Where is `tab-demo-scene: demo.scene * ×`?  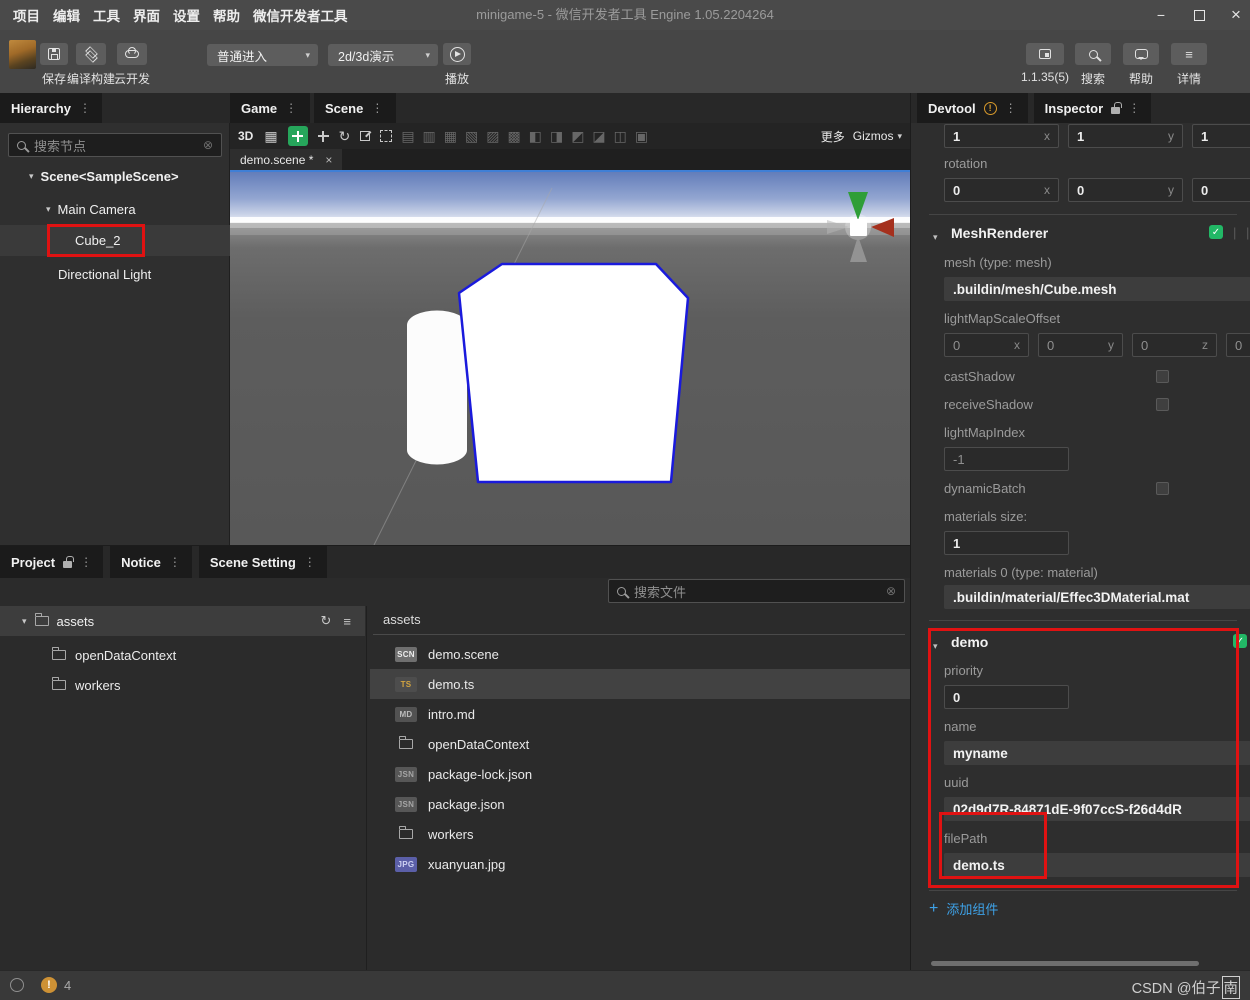 tab-demo-scene: demo.scene * × is located at coordinates (286, 159).